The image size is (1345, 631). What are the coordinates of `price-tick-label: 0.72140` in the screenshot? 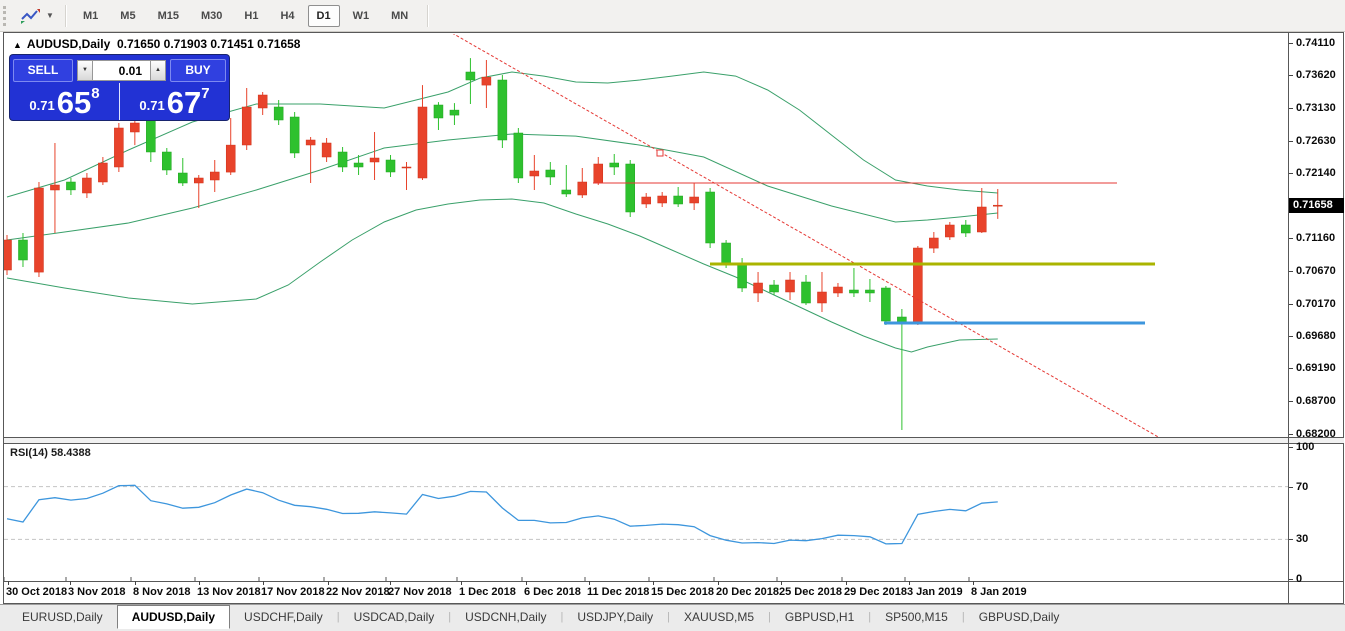 It's located at (1316, 173).